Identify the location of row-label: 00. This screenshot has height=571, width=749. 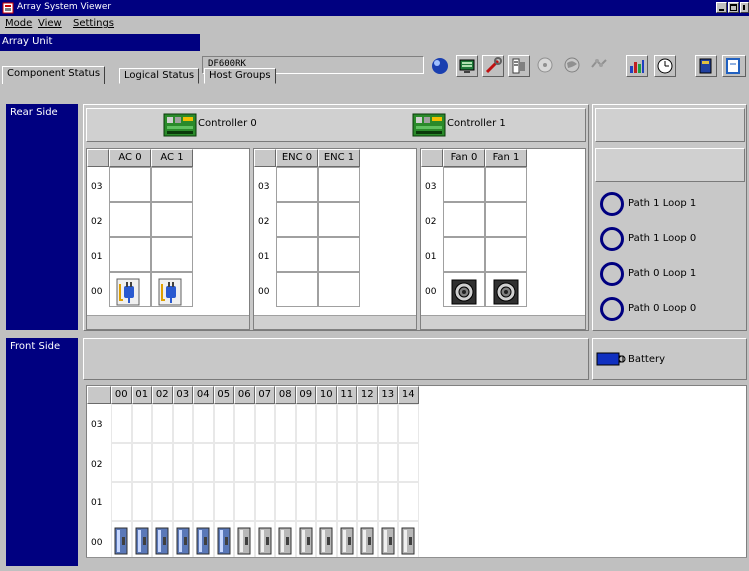
(431, 292).